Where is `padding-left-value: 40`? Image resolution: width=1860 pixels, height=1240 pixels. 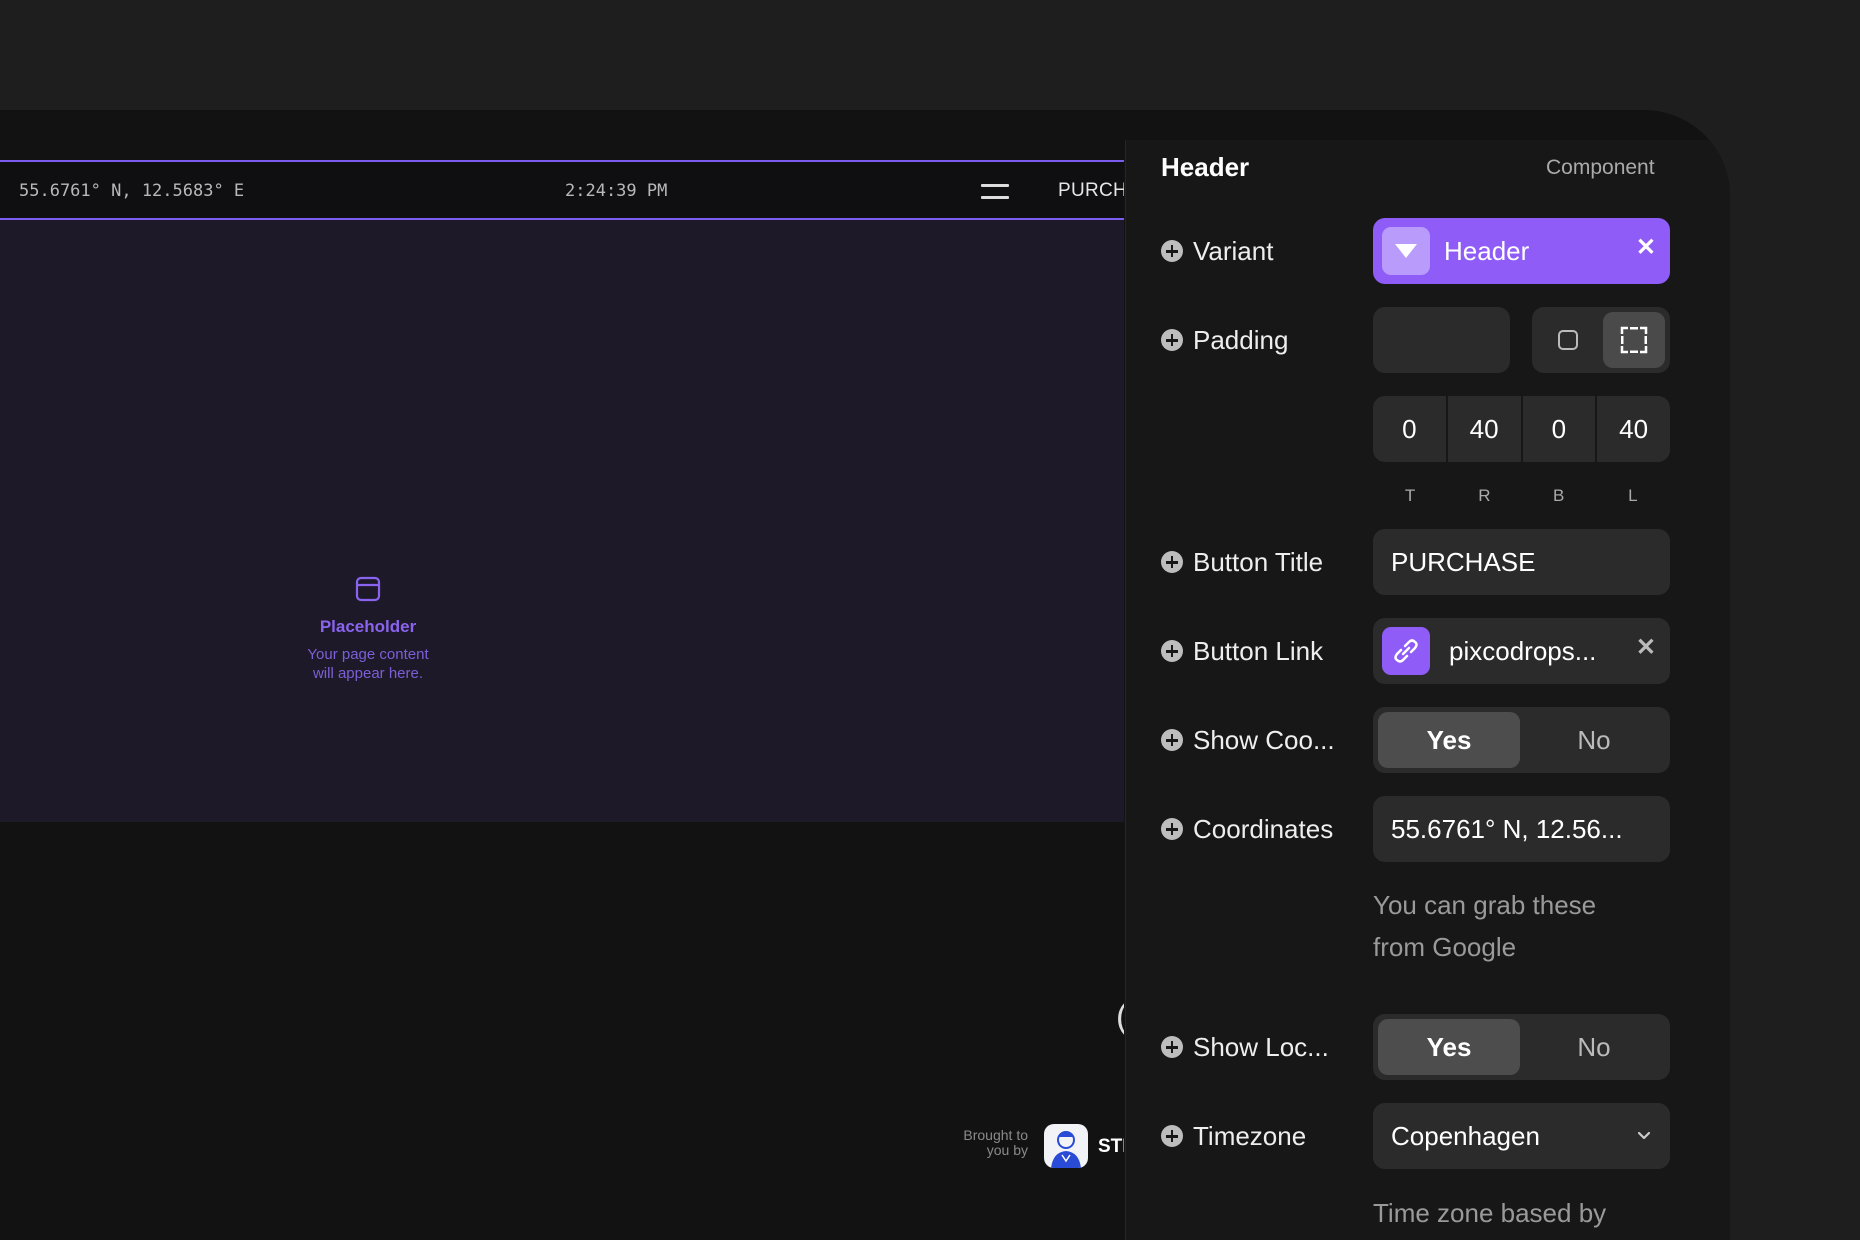
padding-left-value: 40 is located at coordinates (1634, 429).